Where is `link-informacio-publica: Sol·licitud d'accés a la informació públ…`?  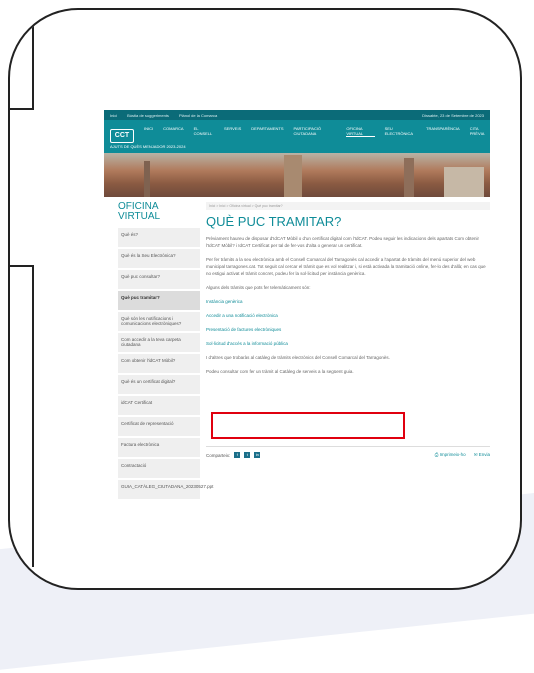
link-informacio-publica: Sol·licitud d'accés a la informació públ… is located at coordinates (348, 343).